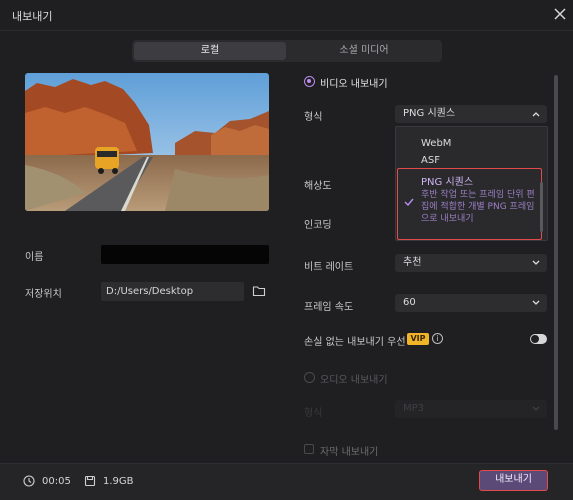  What do you see at coordinates (32, 16) in the screenshot?
I see `window-title: 내보내기` at bounding box center [32, 16].